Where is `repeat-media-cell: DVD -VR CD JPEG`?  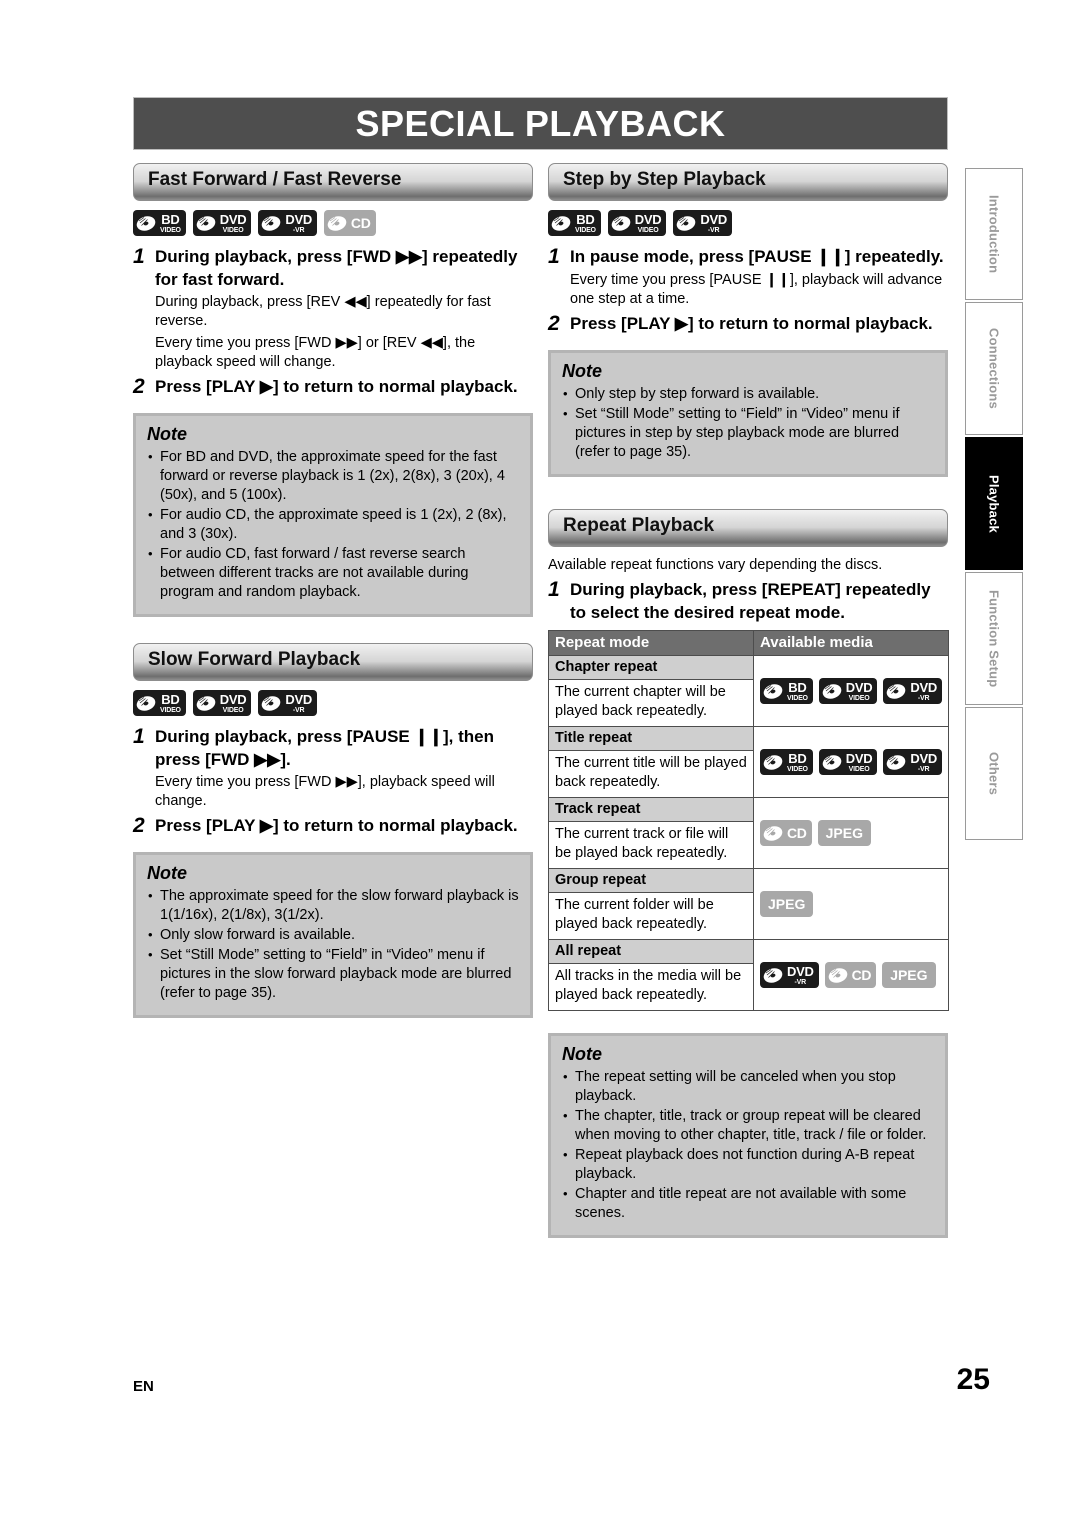
repeat-media-cell: DVD -VR CD JPEG is located at coordinates (851, 975).